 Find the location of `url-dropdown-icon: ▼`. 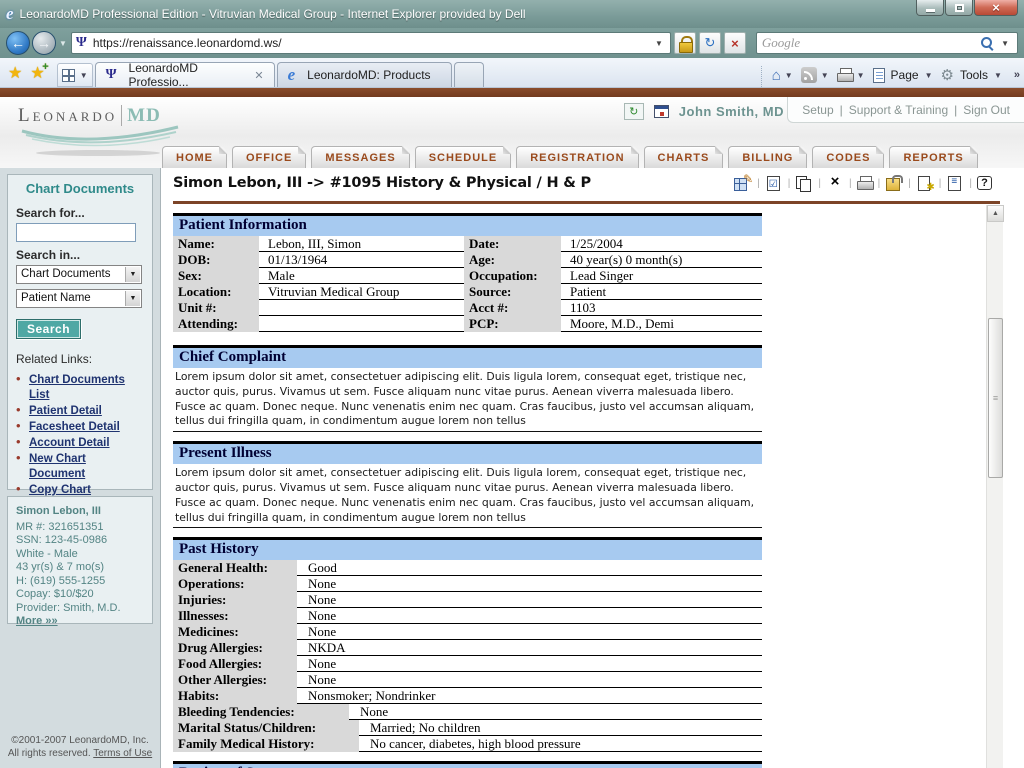

url-dropdown-icon: ▼ is located at coordinates (659, 43).